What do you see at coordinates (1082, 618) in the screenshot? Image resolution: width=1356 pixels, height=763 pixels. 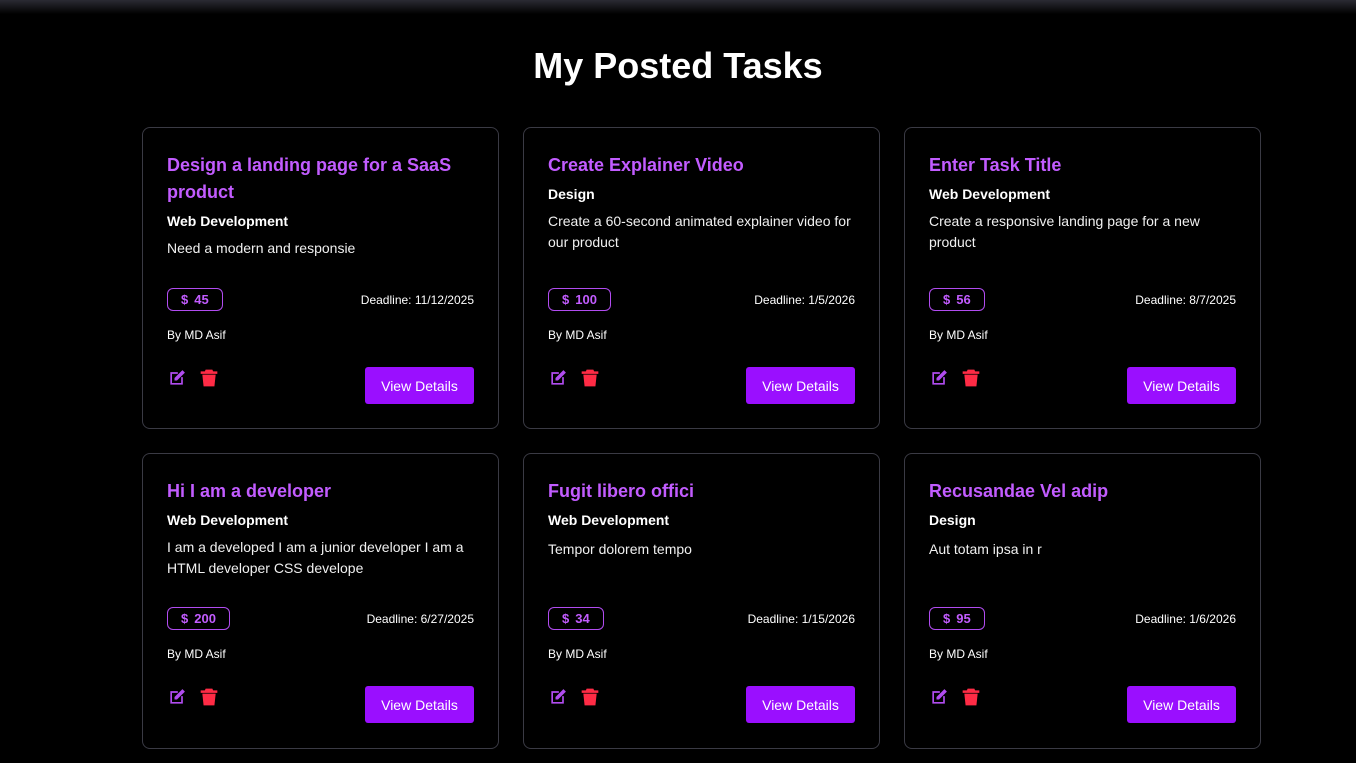 I see `task-meta: $95 Deadline: 1/6/2026` at bounding box center [1082, 618].